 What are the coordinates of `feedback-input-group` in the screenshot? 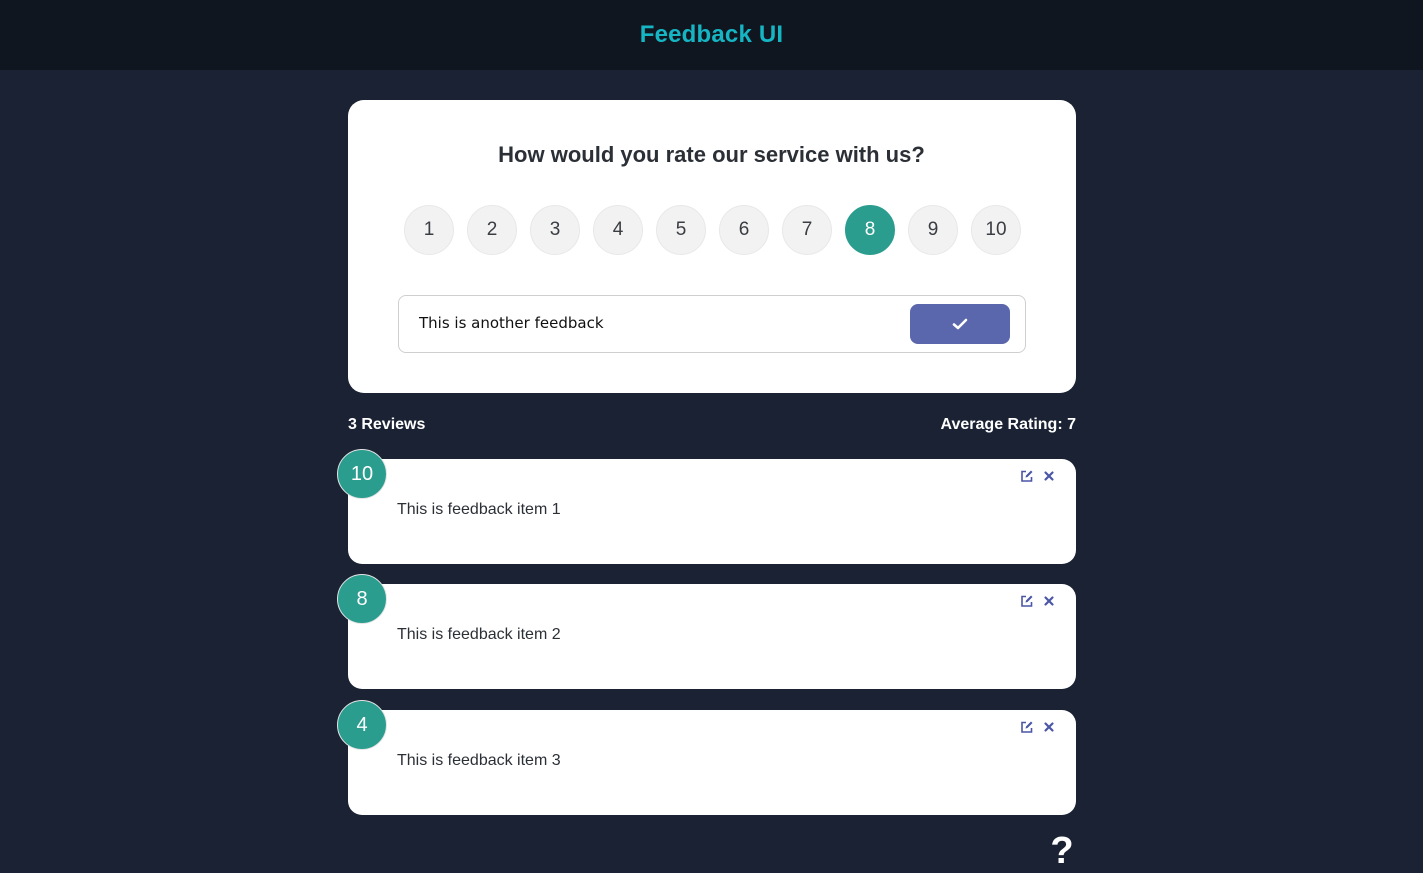 It's located at (712, 324).